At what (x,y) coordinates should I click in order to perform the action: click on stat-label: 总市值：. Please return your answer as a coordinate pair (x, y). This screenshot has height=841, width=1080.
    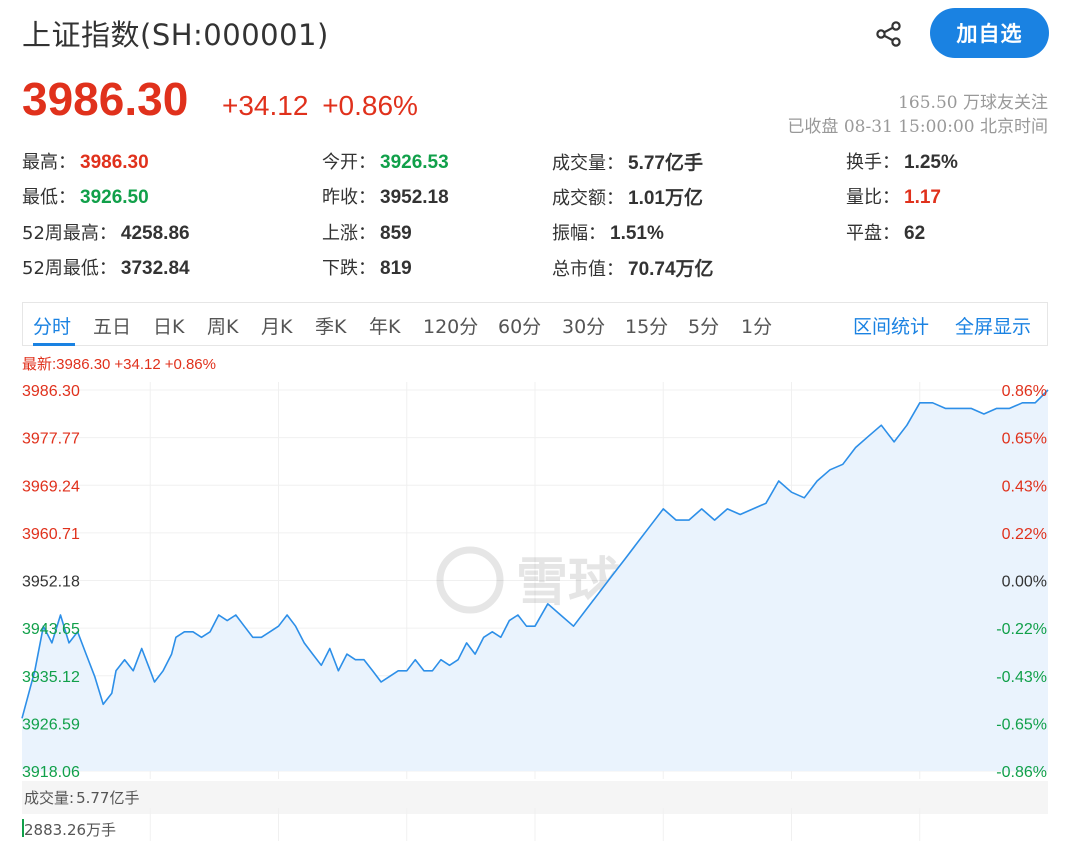
    Looking at the image, I should click on (588, 269).